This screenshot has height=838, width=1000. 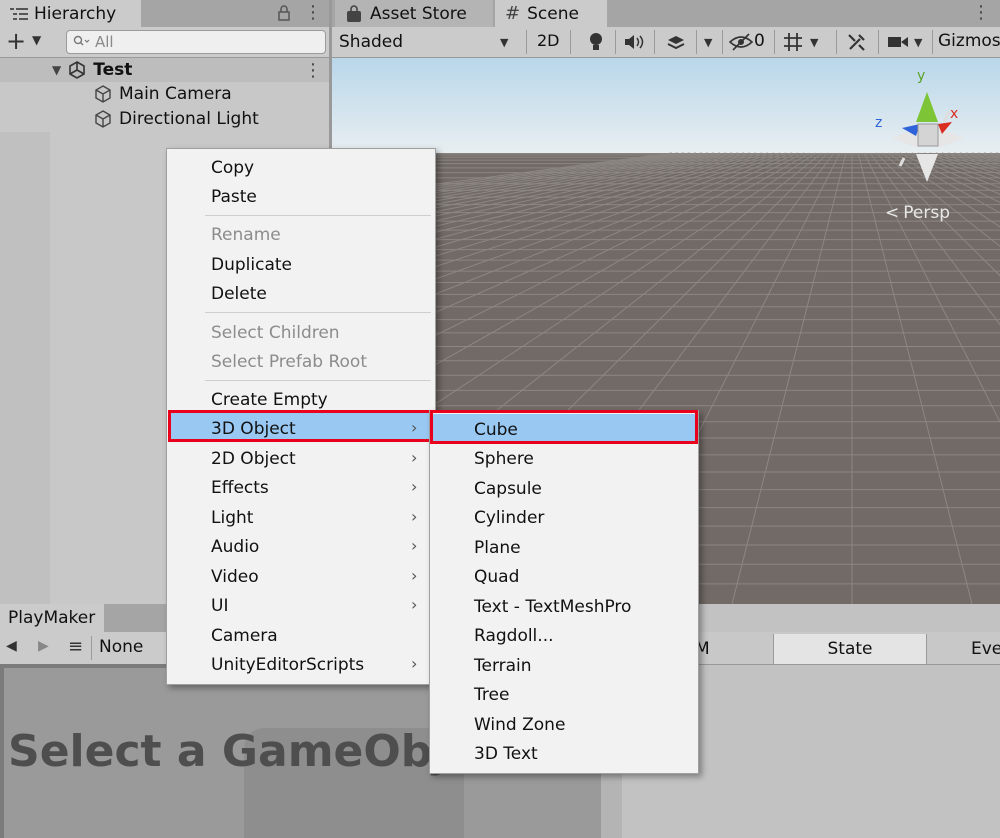 I want to click on axis-x-label: x, so click(x=954, y=114).